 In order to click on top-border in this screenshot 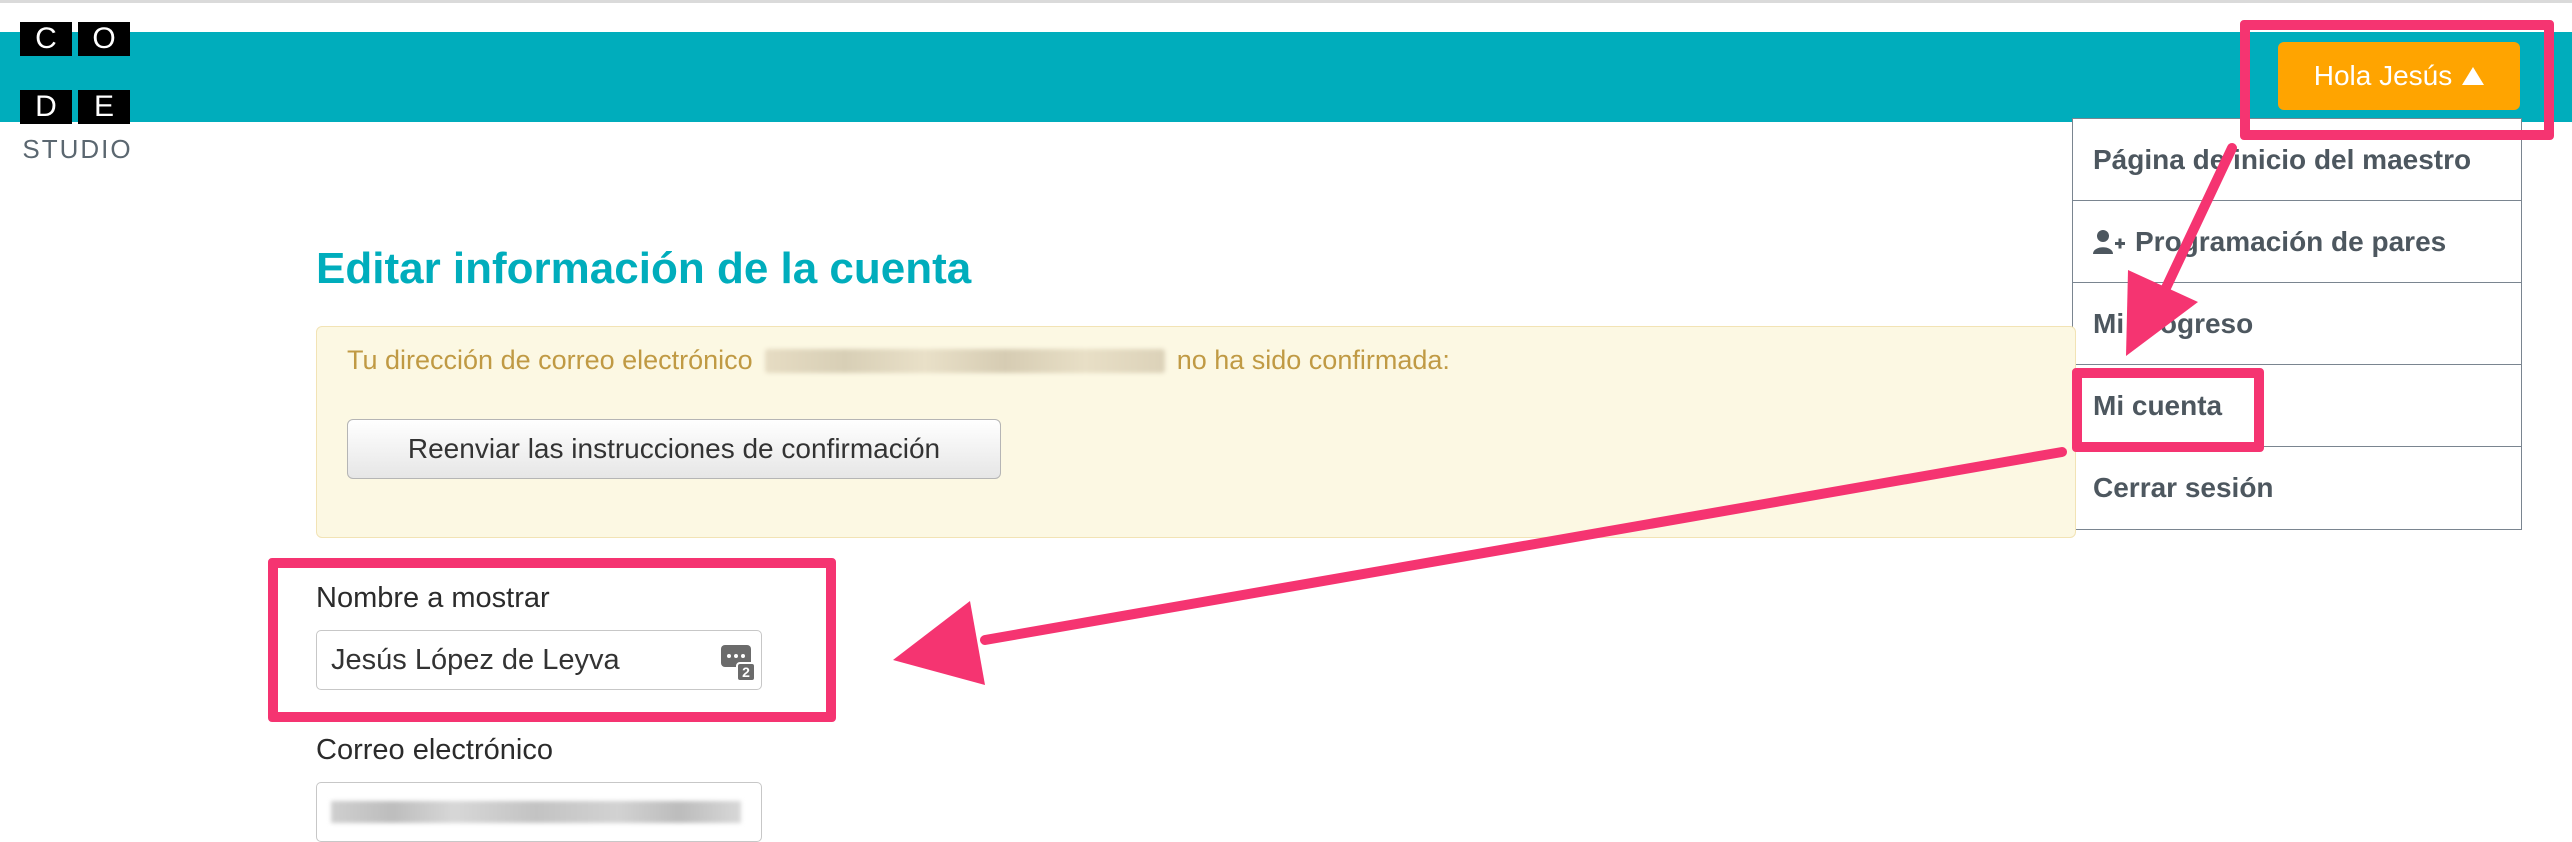, I will do `click(1286, 1)`.